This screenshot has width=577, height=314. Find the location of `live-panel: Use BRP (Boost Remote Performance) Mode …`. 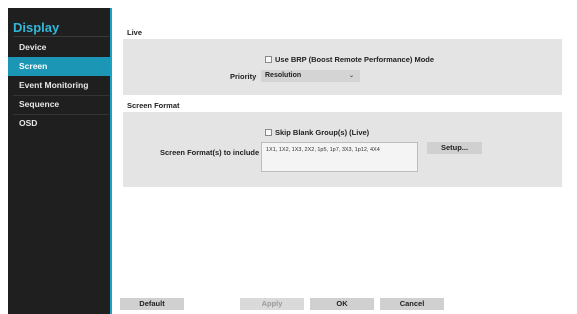

live-panel: Use BRP (Boost Remote Performance) Mode … is located at coordinates (342, 67).